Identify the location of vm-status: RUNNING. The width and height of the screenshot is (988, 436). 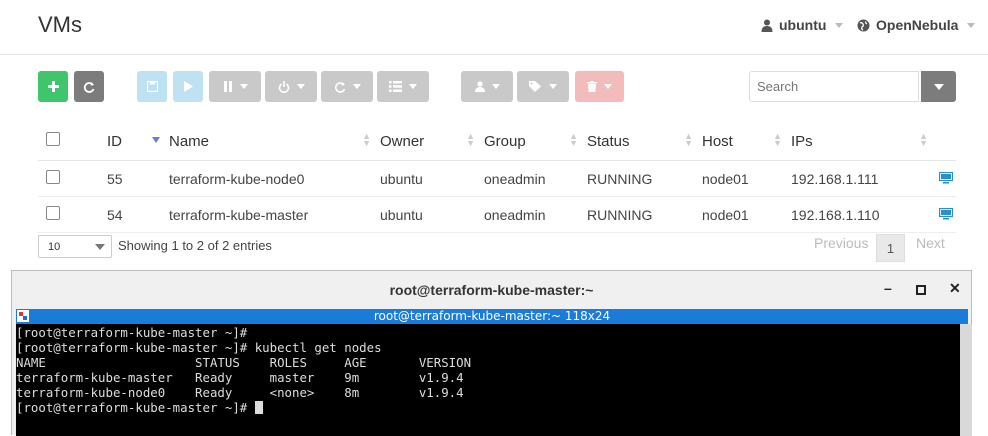
(643, 178).